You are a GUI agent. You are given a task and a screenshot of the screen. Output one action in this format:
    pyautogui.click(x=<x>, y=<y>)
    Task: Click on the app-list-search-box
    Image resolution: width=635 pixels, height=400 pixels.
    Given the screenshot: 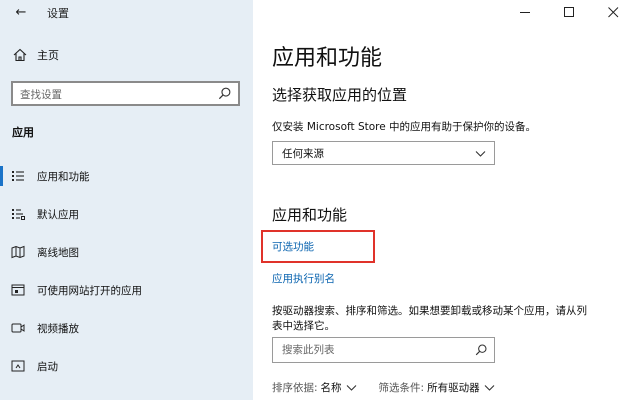 What is the action you would take?
    pyautogui.click(x=383, y=350)
    